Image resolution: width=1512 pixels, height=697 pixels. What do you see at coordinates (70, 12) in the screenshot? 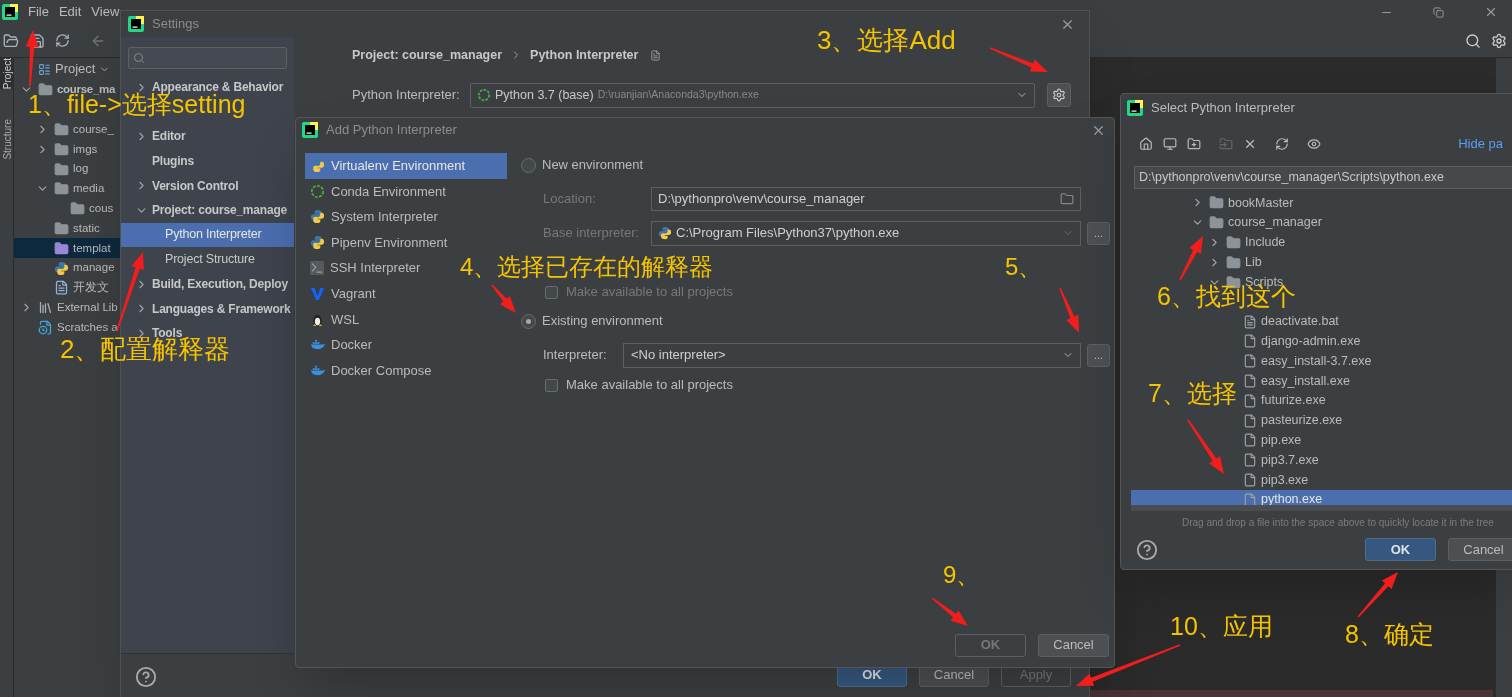
I see `menu-item: Edit` at bounding box center [70, 12].